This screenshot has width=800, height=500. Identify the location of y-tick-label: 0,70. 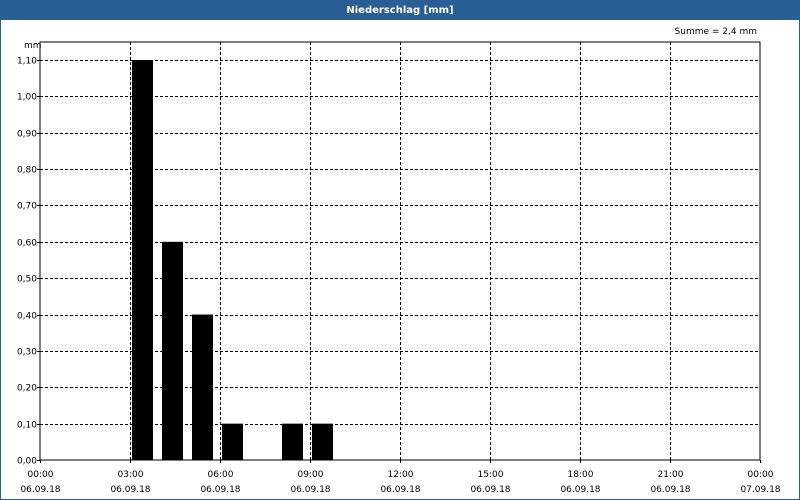
(27, 207).